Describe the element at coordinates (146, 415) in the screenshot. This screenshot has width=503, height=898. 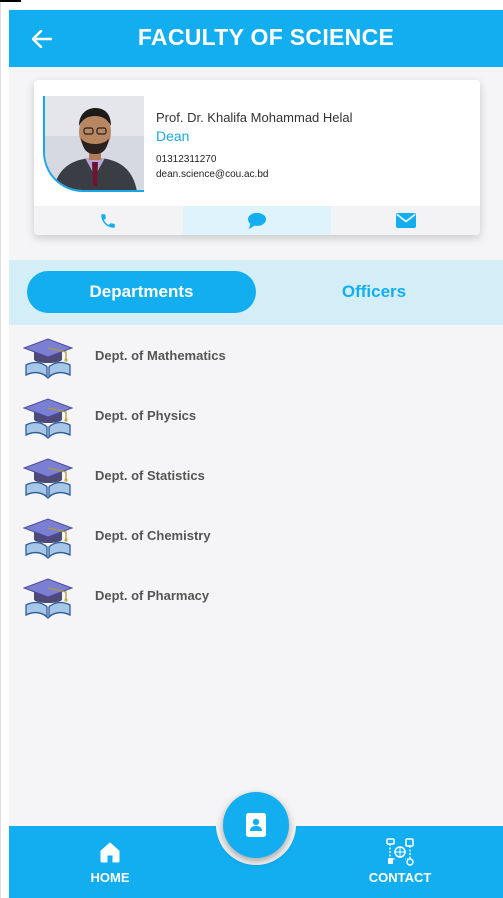
I see `department-label: Dept. of Physics` at that location.